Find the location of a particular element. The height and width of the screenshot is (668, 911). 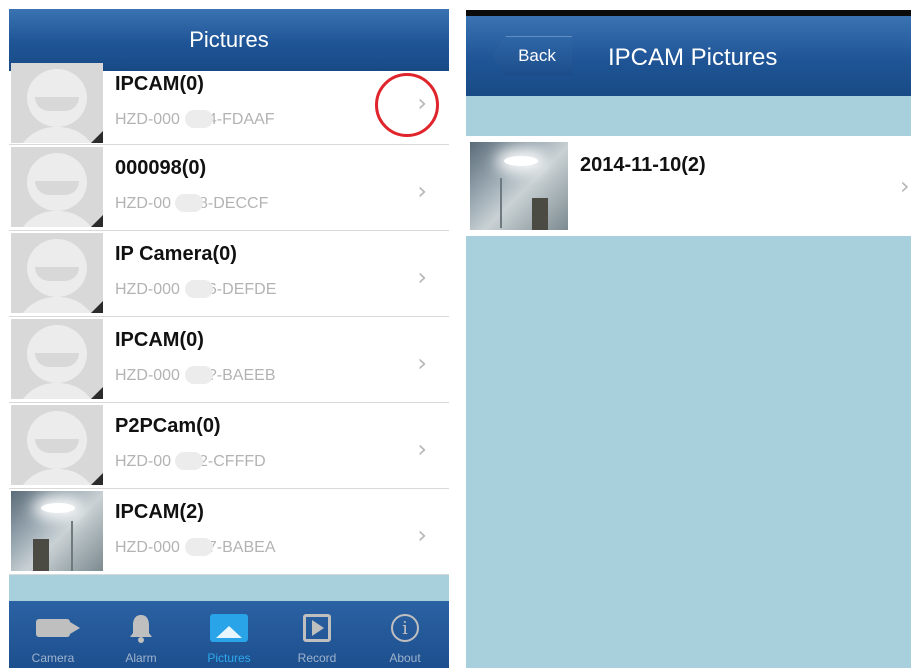

back-button: Back is located at coordinates (532, 56).